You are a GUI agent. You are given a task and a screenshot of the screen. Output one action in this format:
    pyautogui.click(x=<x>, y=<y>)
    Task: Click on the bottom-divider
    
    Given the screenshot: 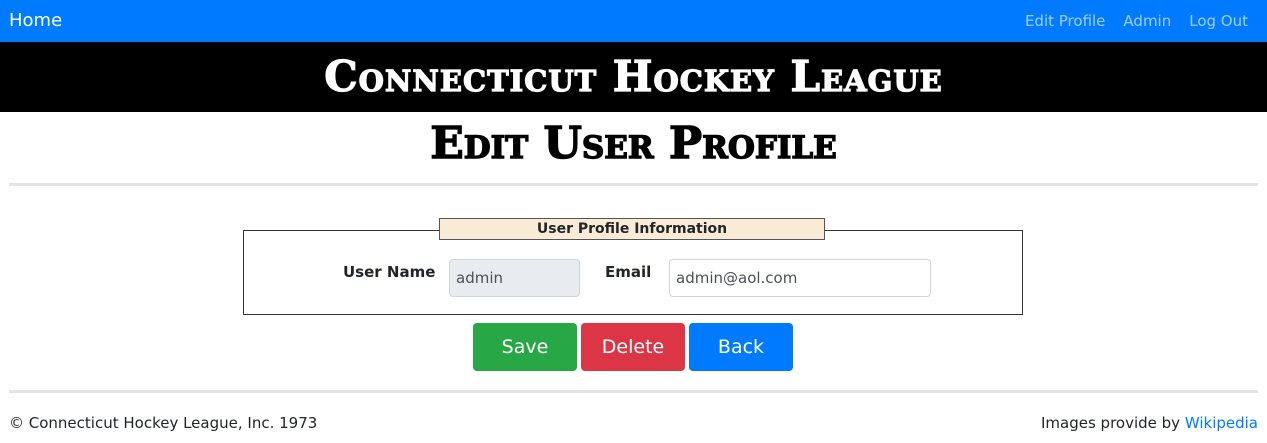 What is the action you would take?
    pyautogui.click(x=633, y=391)
    